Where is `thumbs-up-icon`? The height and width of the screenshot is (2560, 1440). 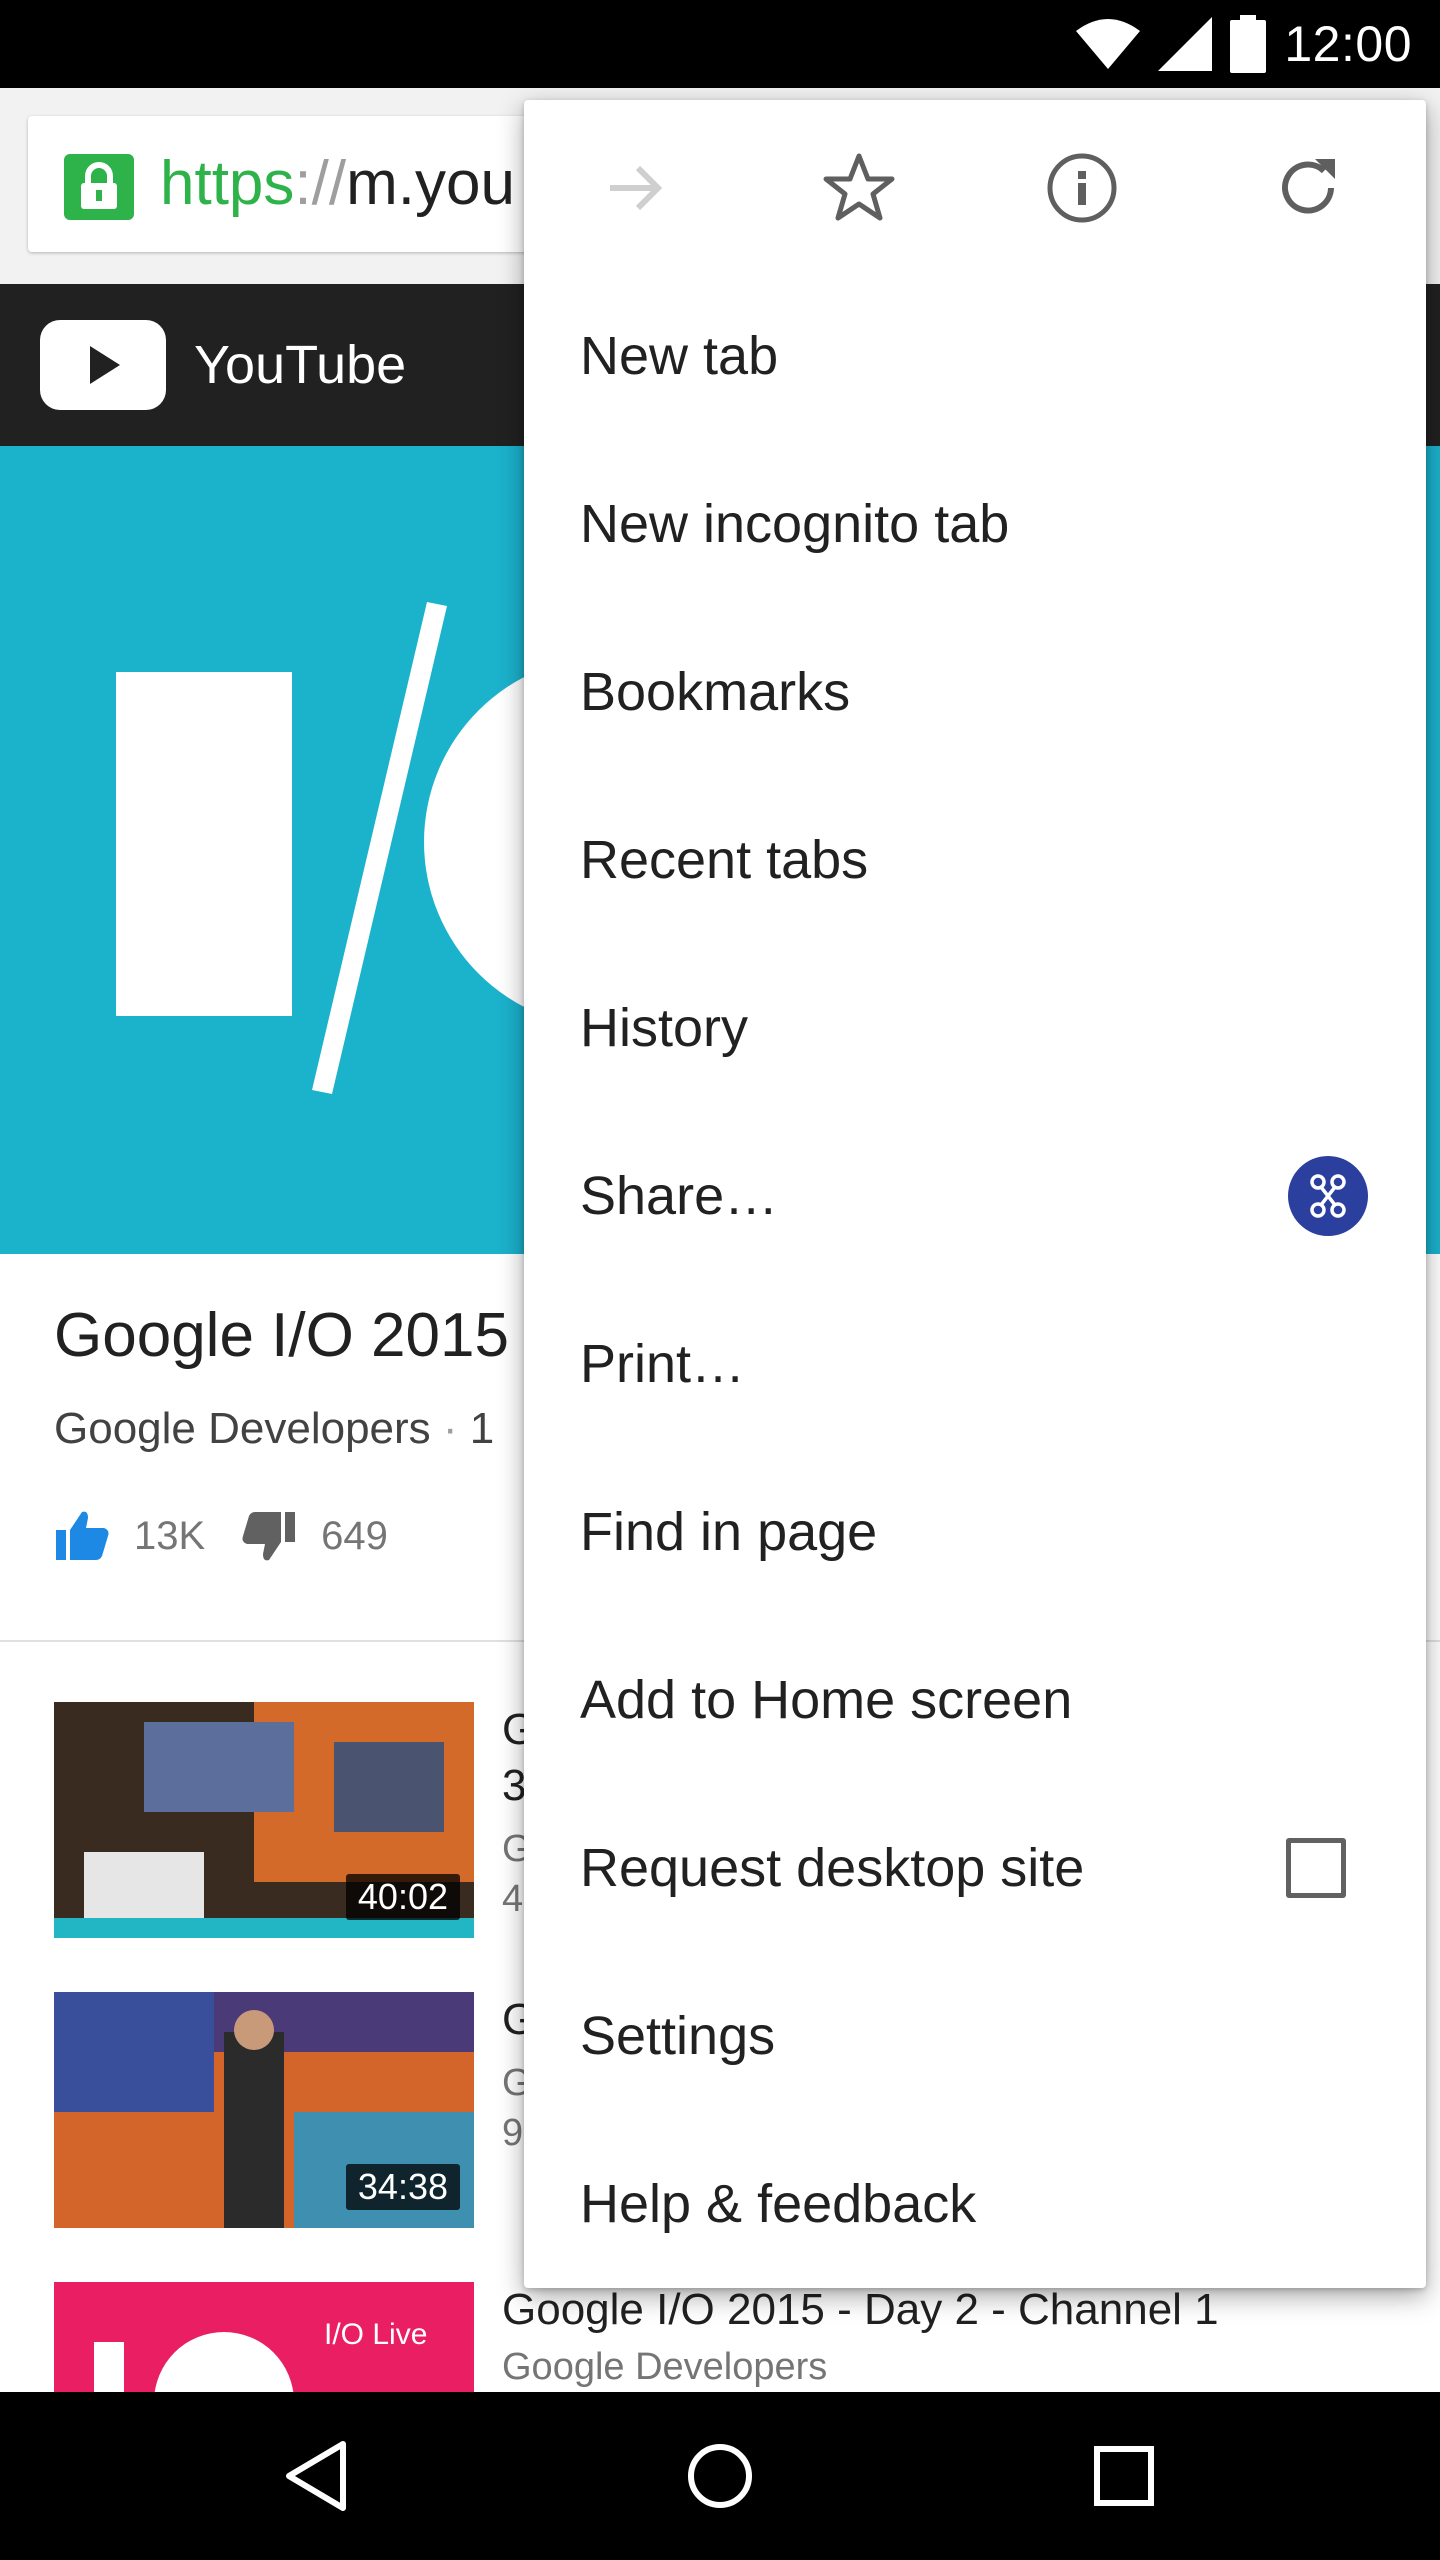 thumbs-up-icon is located at coordinates (82, 1536).